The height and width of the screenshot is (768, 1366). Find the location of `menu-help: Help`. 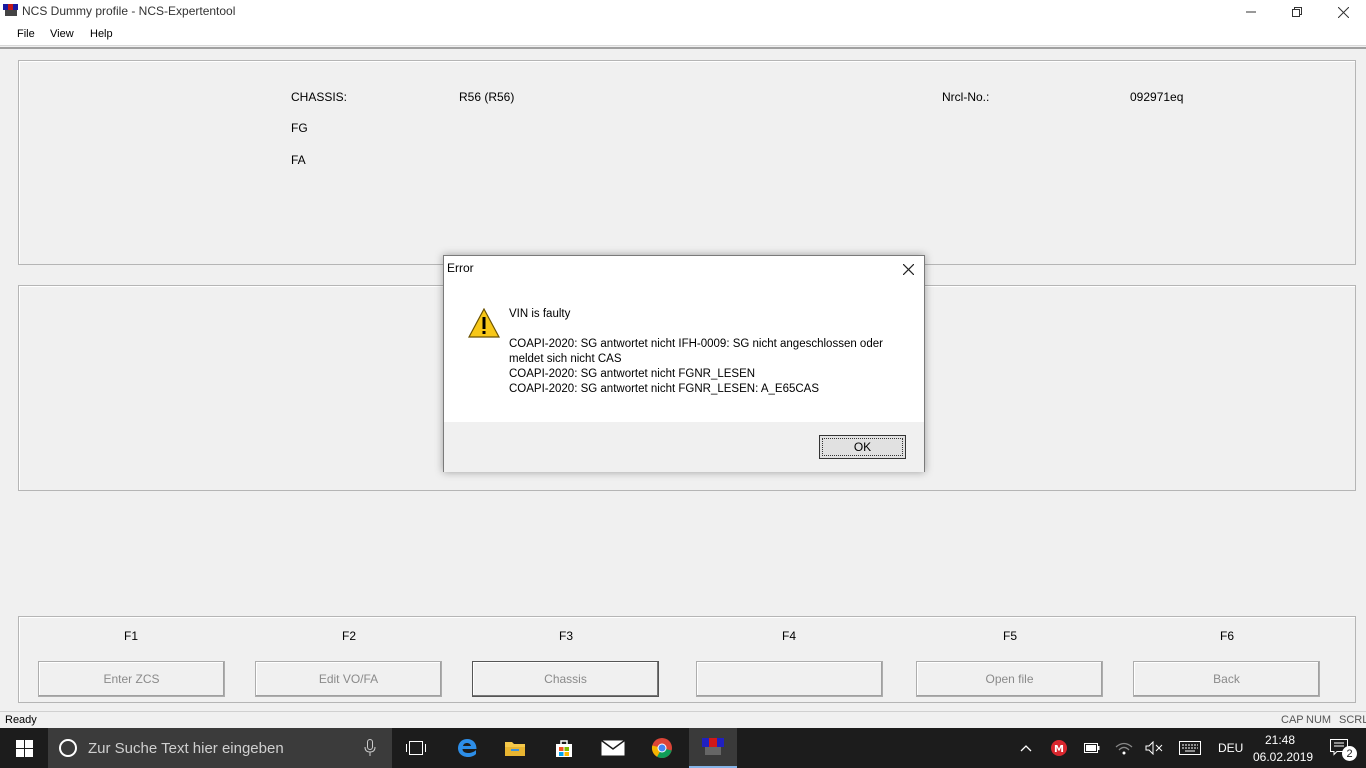

menu-help: Help is located at coordinates (101, 34).